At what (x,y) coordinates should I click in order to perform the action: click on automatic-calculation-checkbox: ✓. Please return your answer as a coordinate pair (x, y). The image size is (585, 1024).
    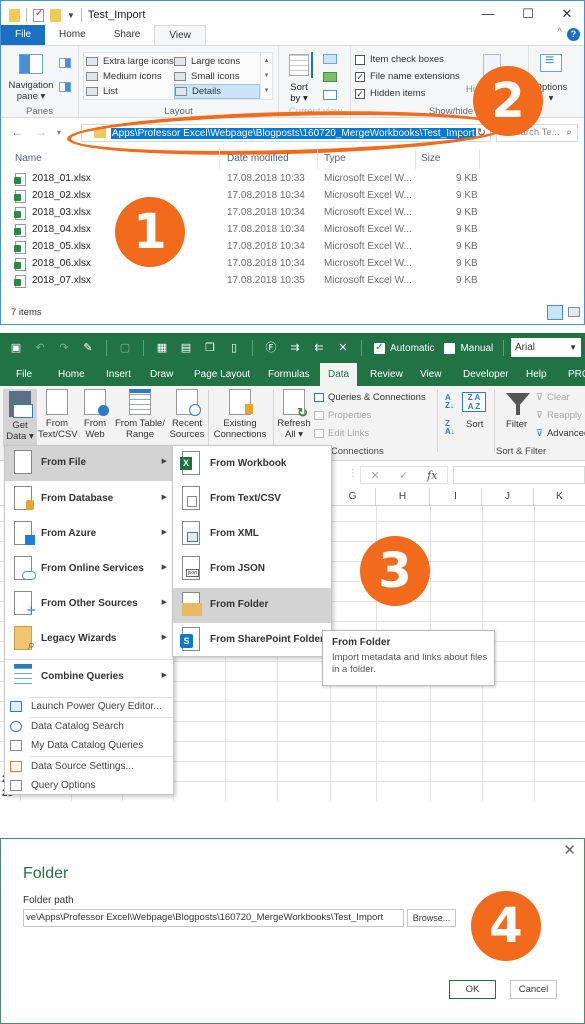
    Looking at the image, I should click on (379, 348).